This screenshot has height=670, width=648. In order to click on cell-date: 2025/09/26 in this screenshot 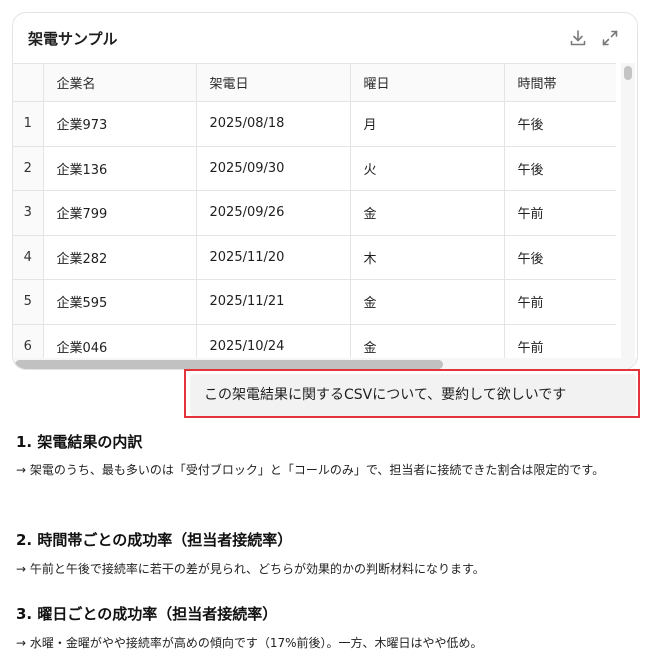, I will do `click(273, 213)`.